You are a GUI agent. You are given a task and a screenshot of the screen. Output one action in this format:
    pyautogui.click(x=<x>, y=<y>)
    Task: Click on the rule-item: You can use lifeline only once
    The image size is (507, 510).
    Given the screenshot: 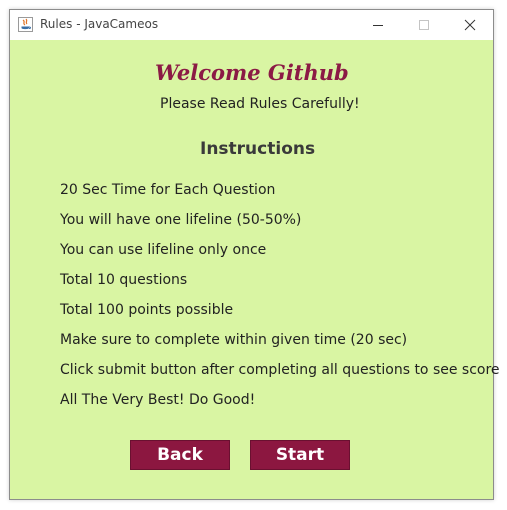 What is the action you would take?
    pyautogui.click(x=163, y=250)
    